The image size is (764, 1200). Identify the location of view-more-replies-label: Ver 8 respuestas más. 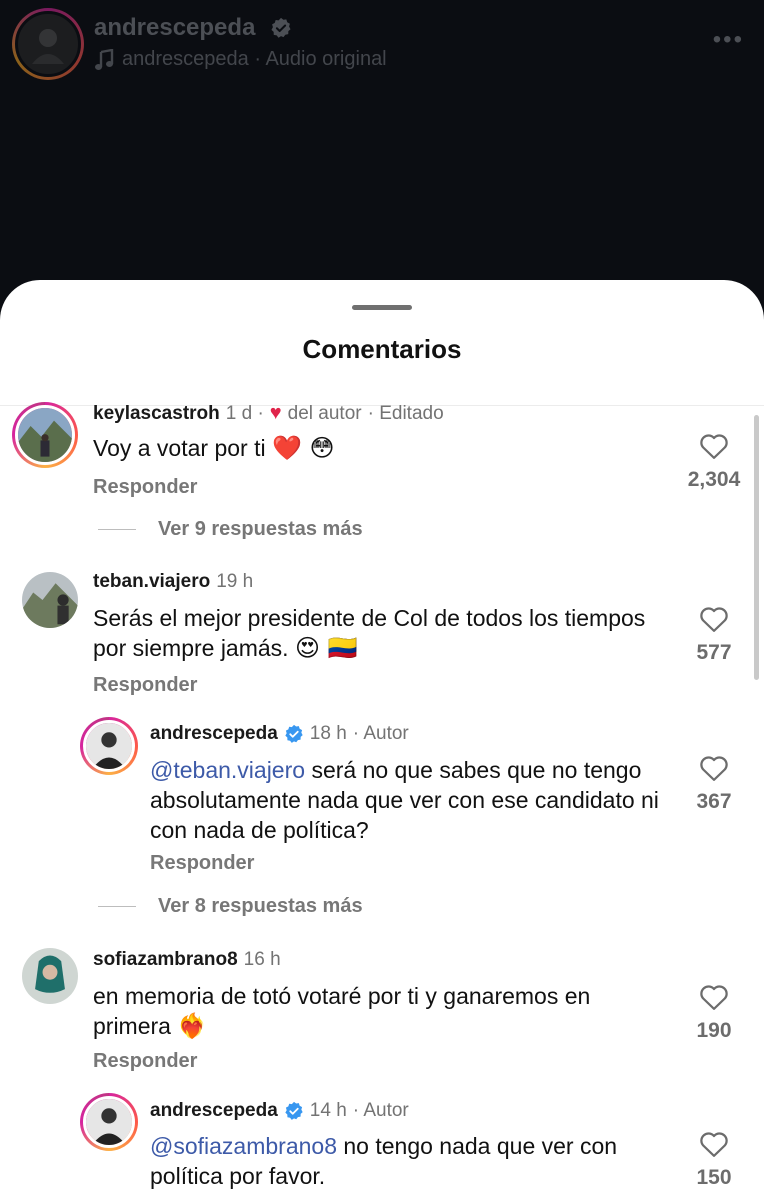
(260, 906).